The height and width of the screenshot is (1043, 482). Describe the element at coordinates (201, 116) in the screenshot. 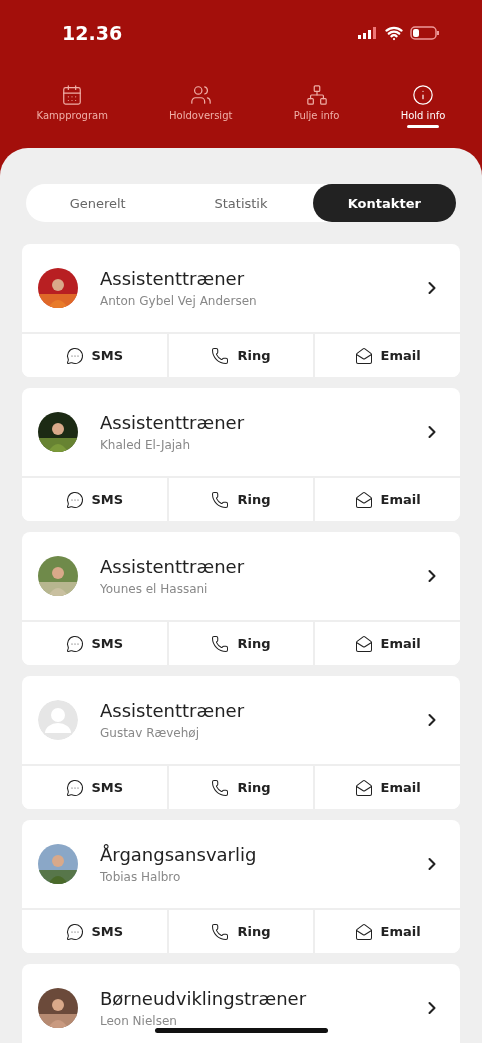

I see `nav-tab: Holdoversigt` at that location.